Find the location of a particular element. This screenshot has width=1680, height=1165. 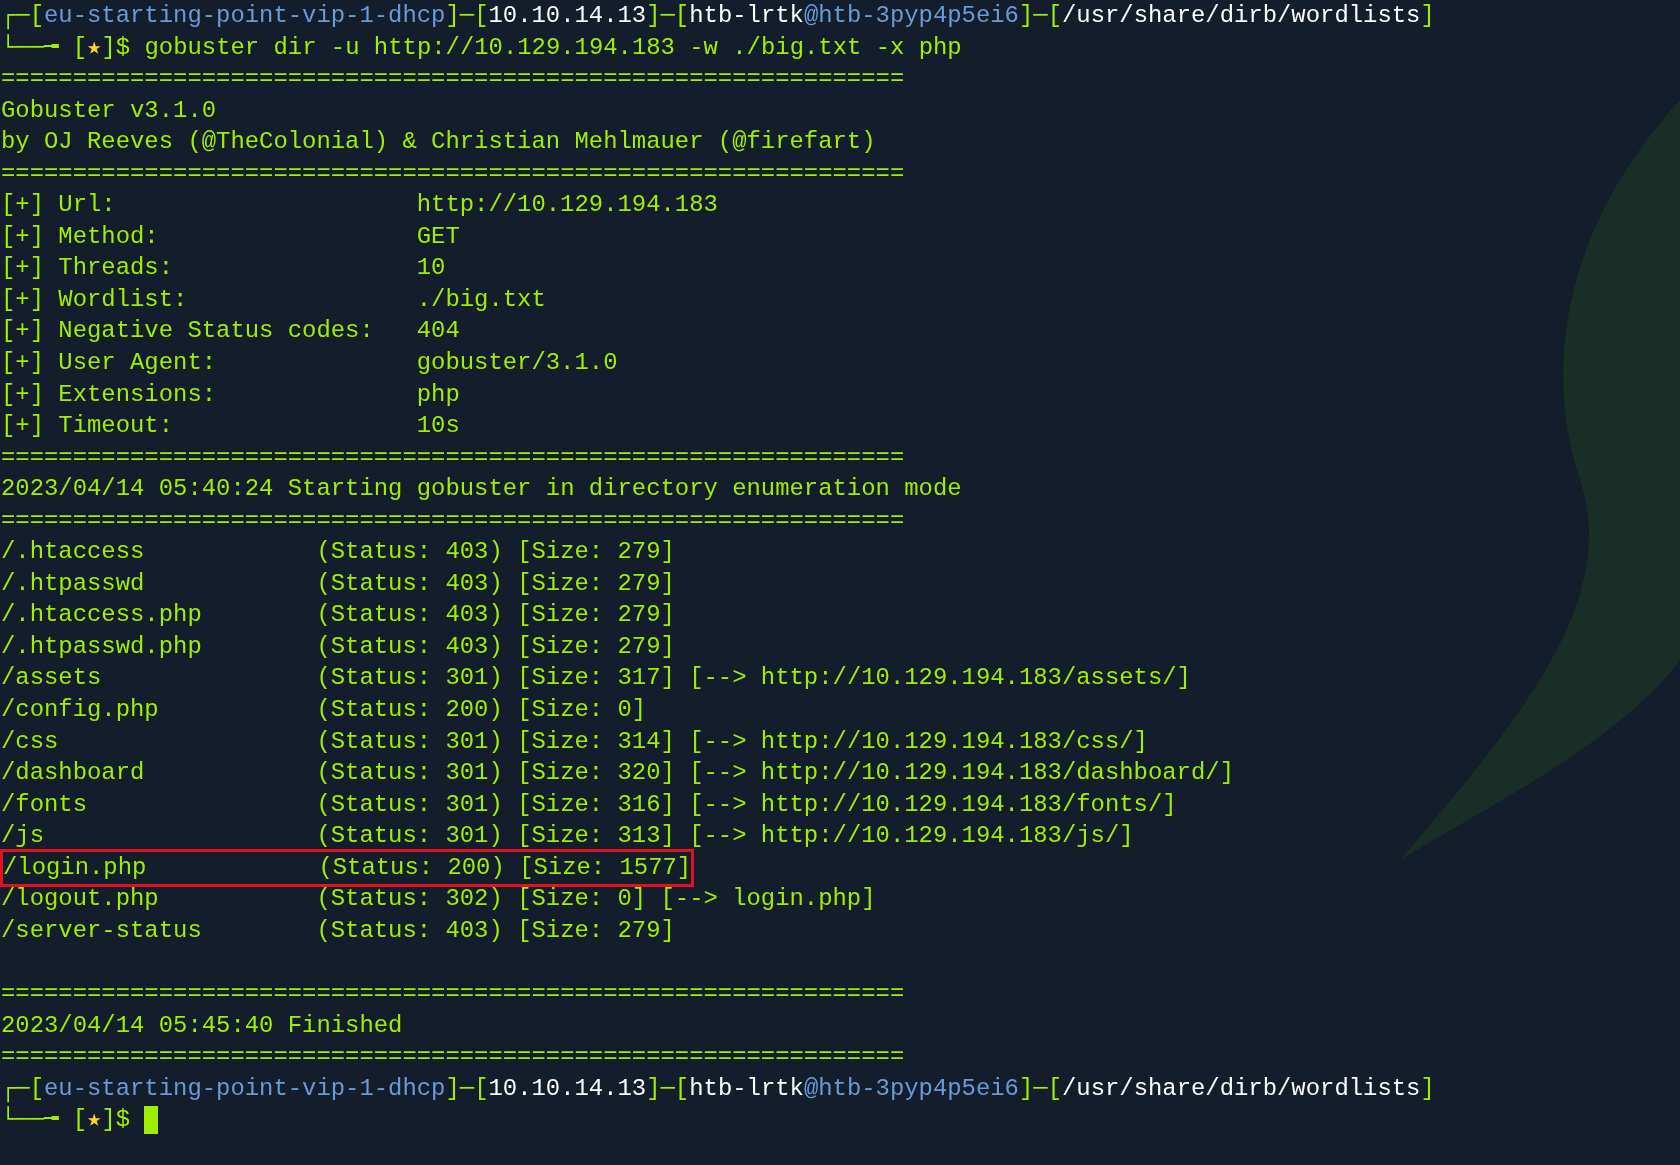

result-path: /css is located at coordinates (30, 741).